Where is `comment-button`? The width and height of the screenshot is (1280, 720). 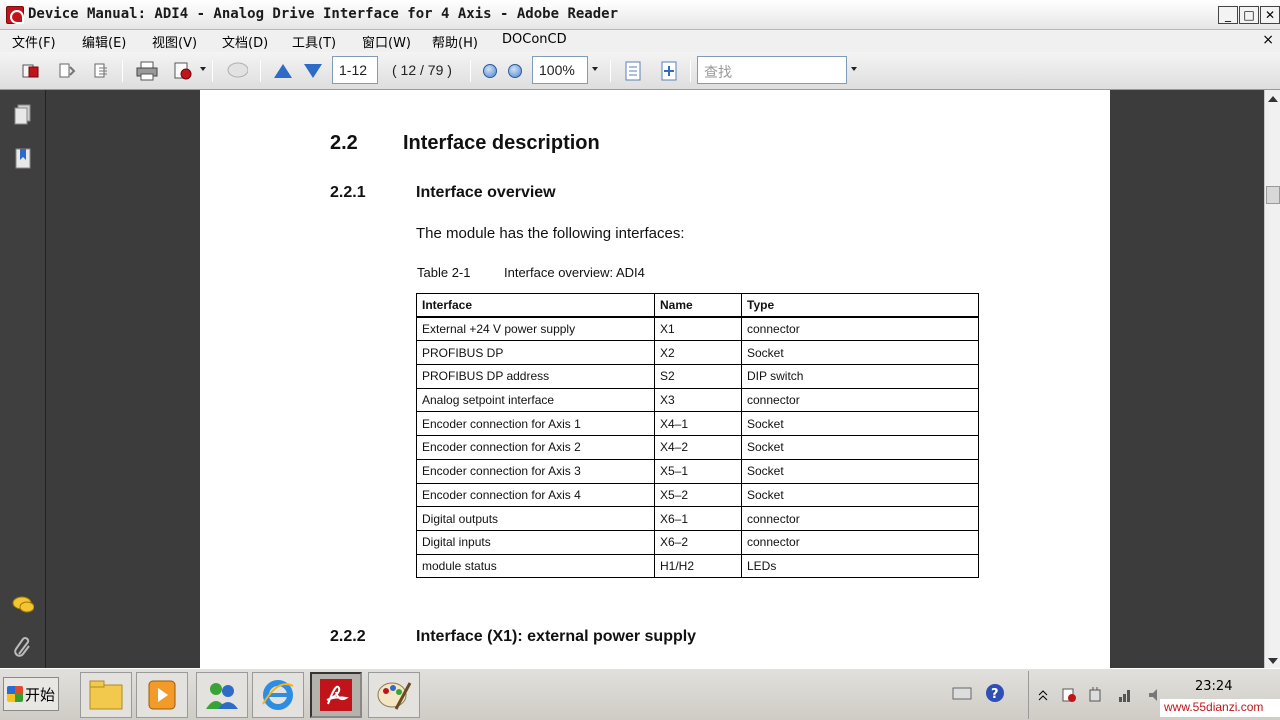
comment-button is located at coordinates (237, 71).